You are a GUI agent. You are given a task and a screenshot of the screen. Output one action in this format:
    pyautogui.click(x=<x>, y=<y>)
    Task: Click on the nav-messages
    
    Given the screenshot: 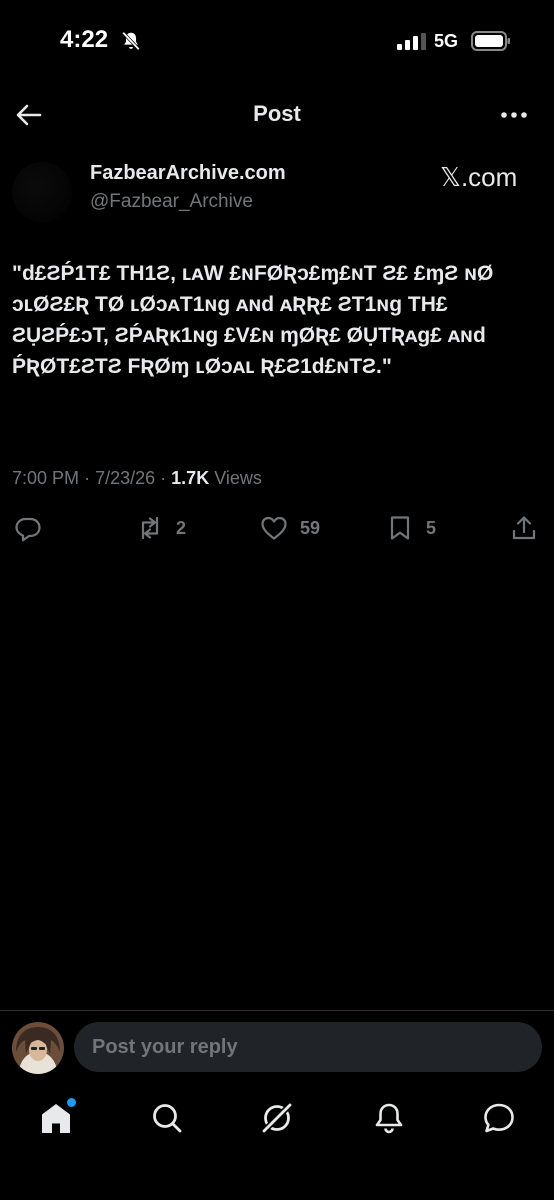 What is the action you would take?
    pyautogui.click(x=499, y=1118)
    